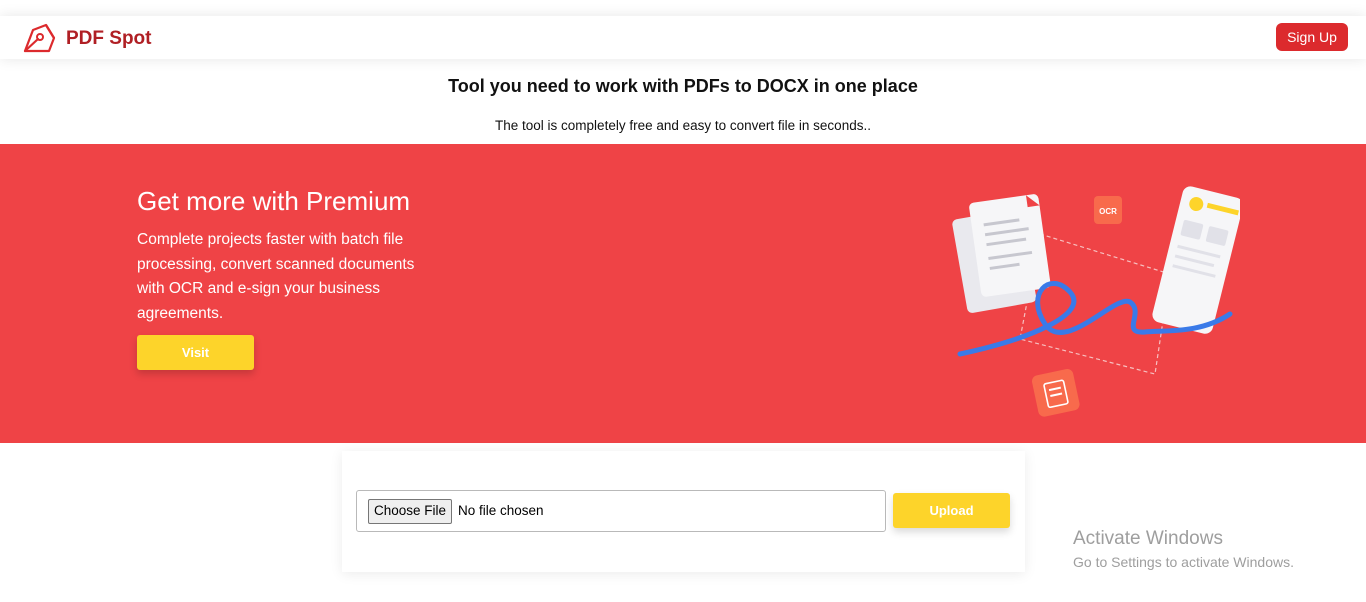  What do you see at coordinates (40, 39) in the screenshot?
I see `pen-nib-icon` at bounding box center [40, 39].